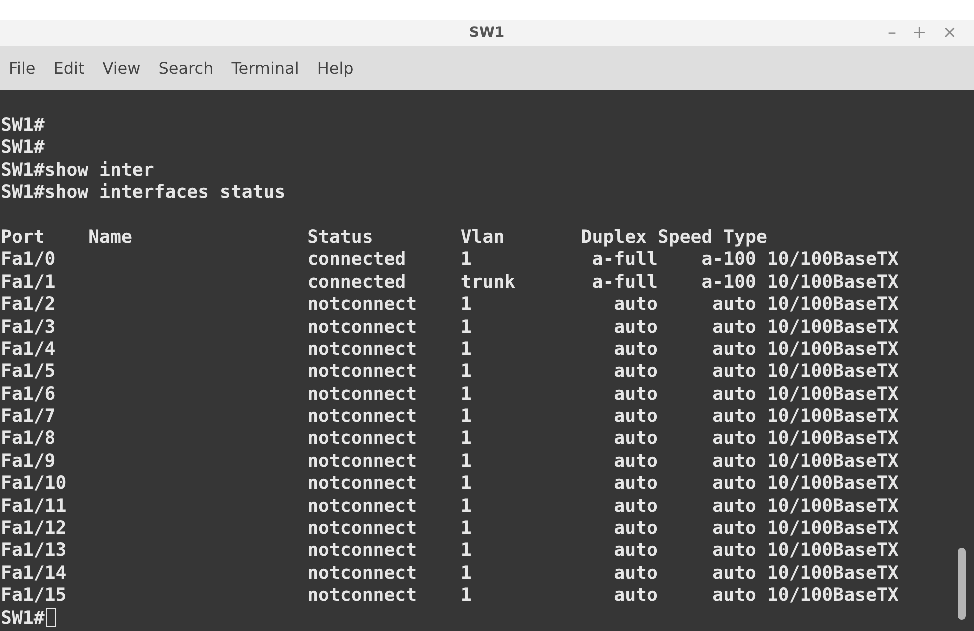 Image resolution: width=974 pixels, height=631 pixels. What do you see at coordinates (110, 238) in the screenshot?
I see `column-header: Name` at bounding box center [110, 238].